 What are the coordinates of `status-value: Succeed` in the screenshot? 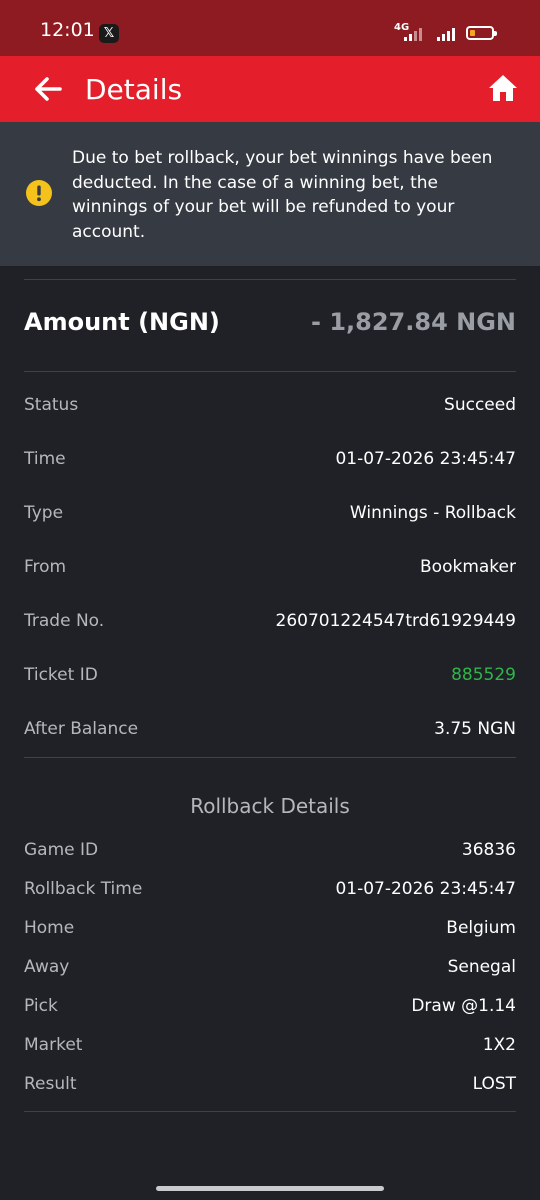 It's located at (480, 405).